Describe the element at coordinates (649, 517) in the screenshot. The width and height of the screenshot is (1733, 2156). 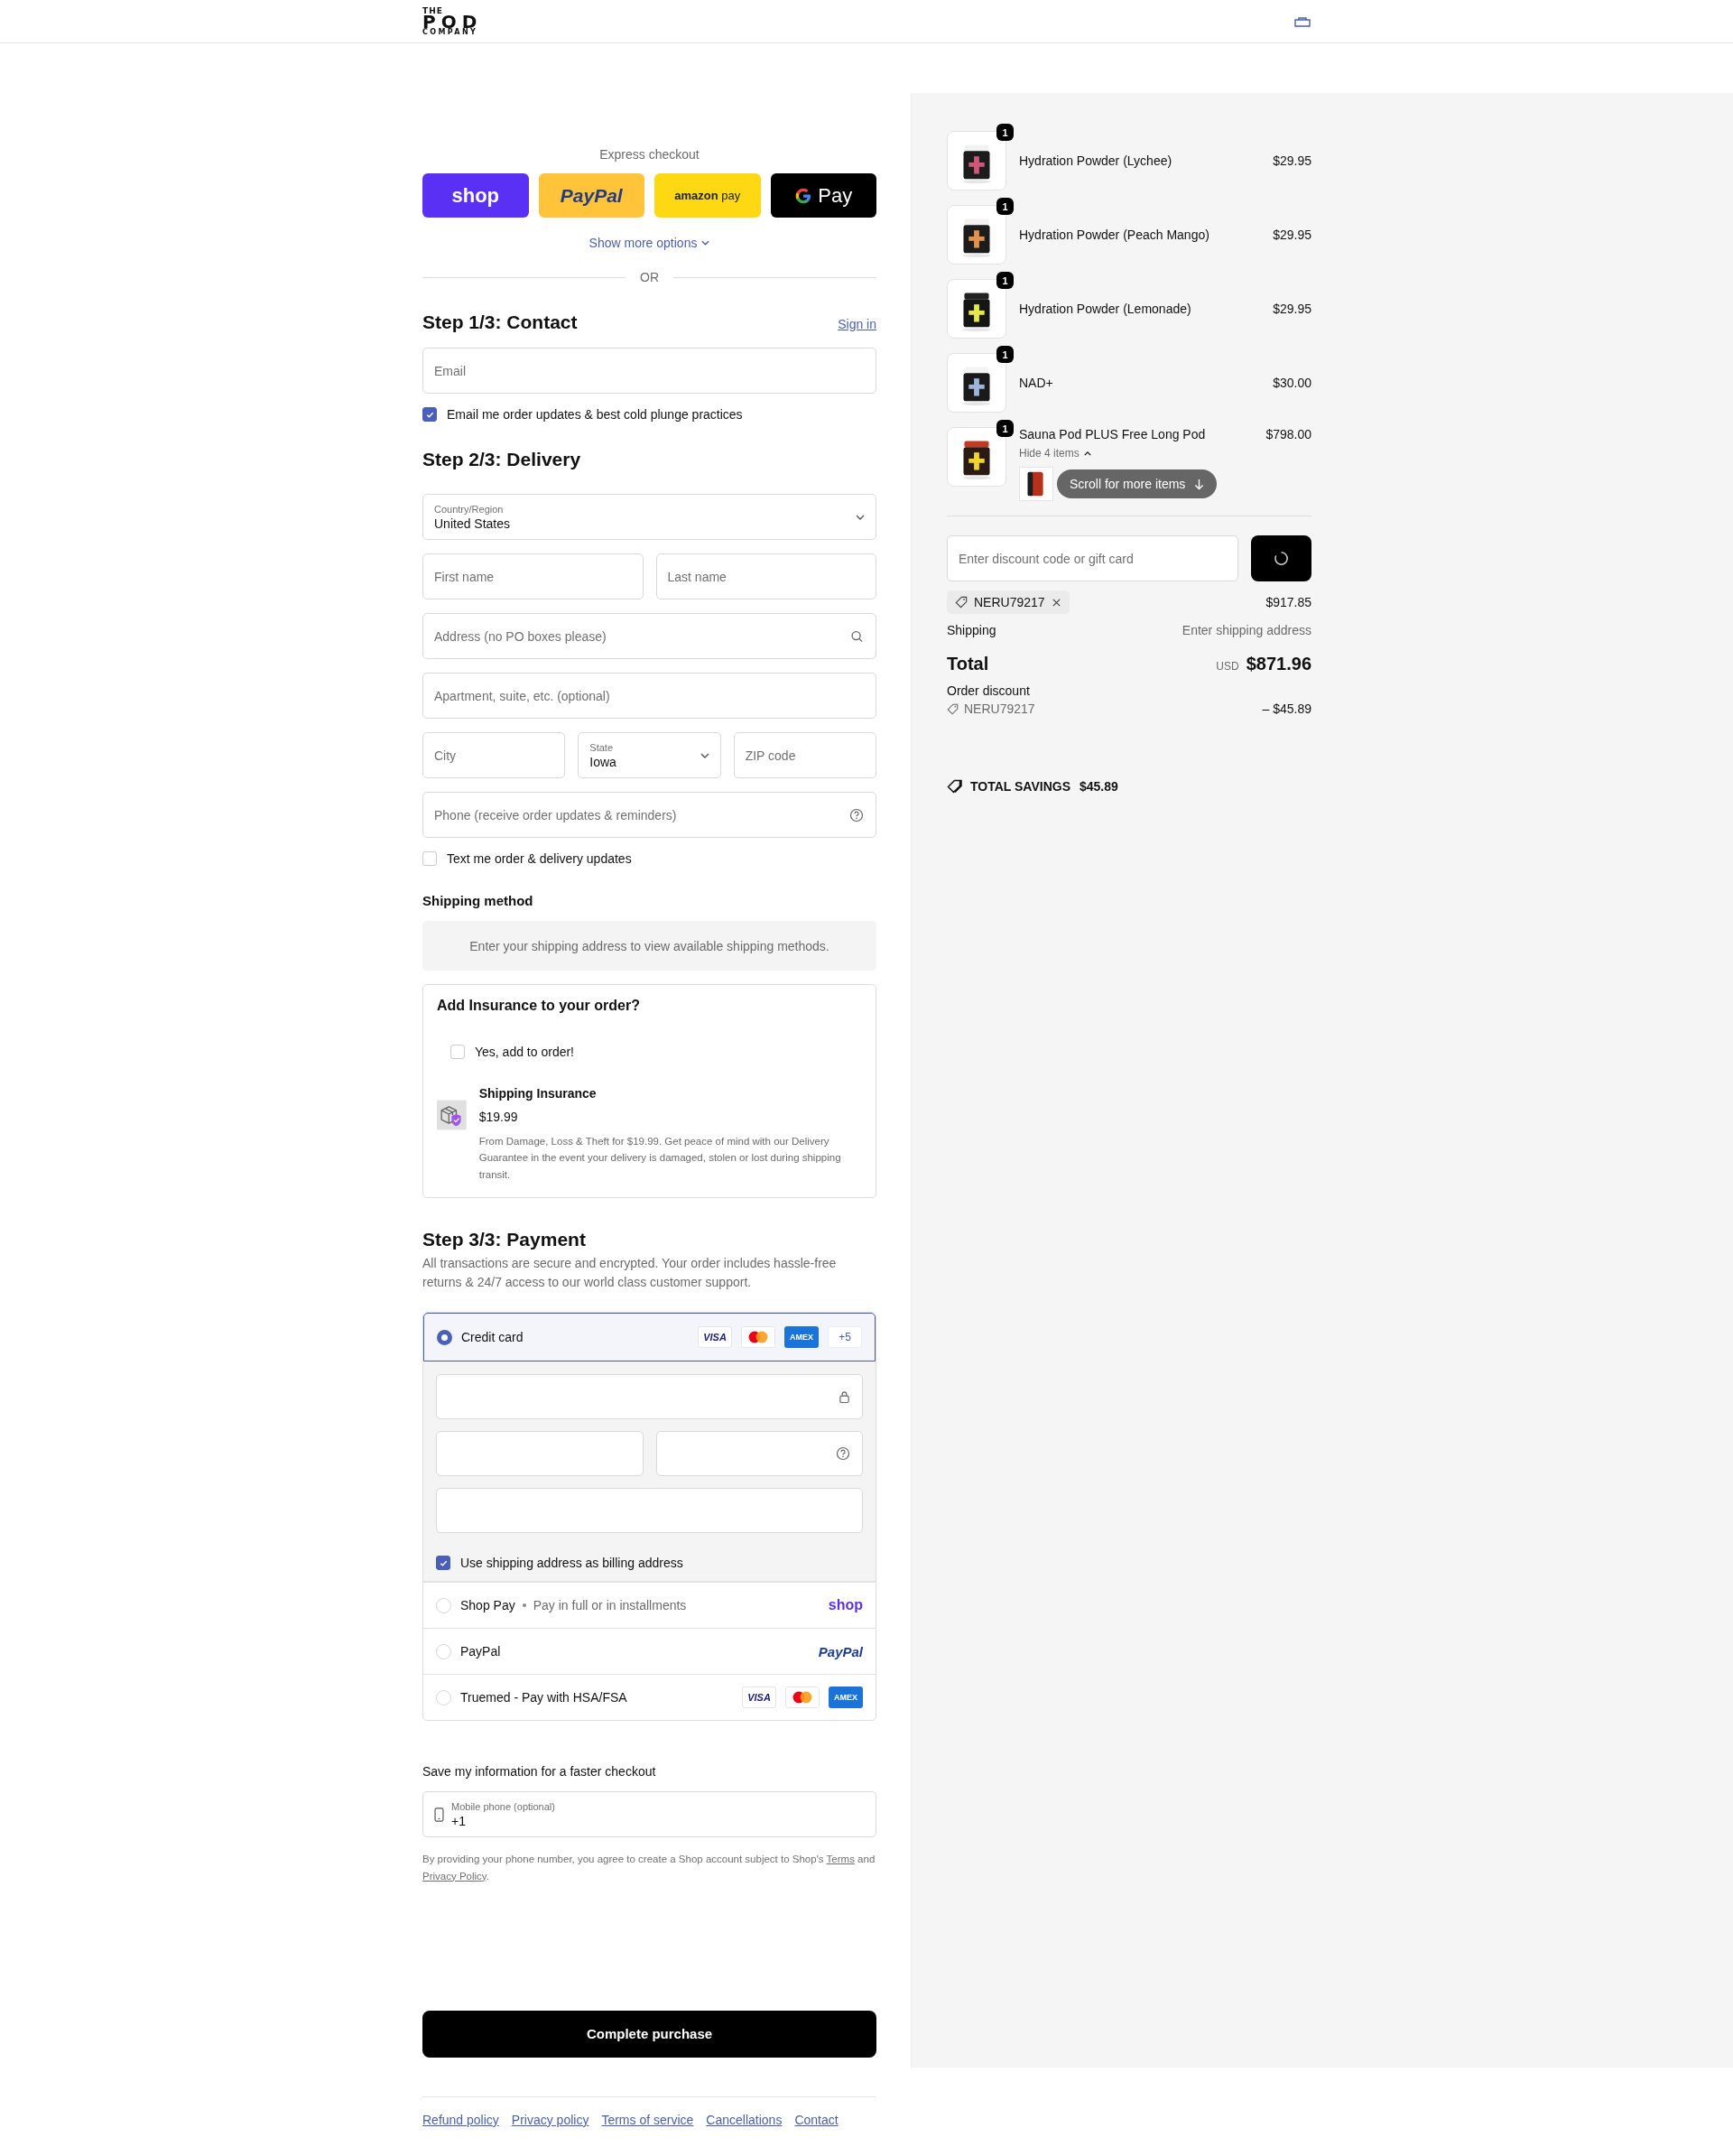
I see `country-select: Country/Region United States` at that location.